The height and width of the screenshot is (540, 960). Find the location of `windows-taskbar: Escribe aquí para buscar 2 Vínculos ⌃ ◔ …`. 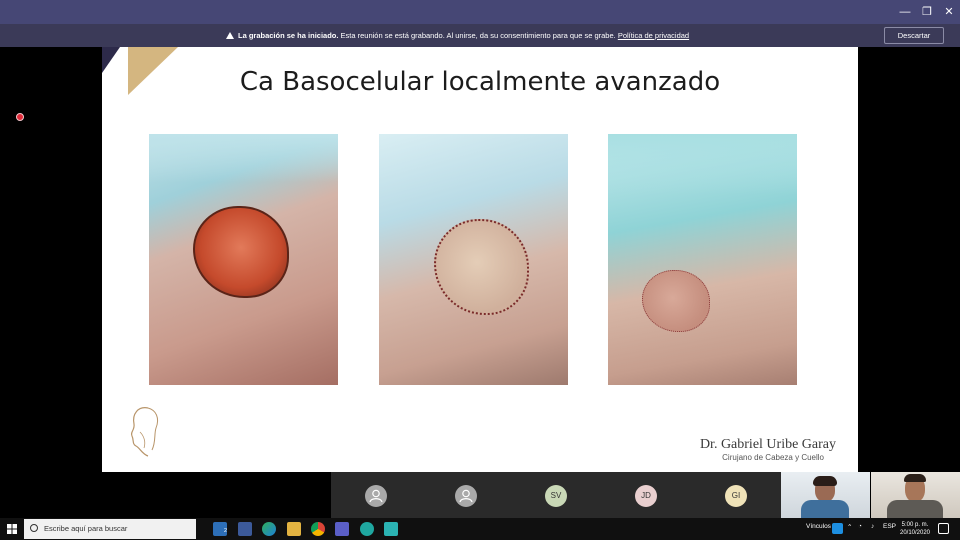

windows-taskbar: Escribe aquí para buscar 2 Vínculos ⌃ ◔ … is located at coordinates (480, 529).